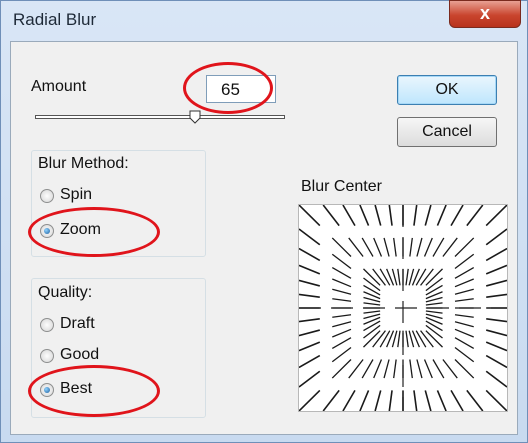 The width and height of the screenshot is (528, 443). Describe the element at coordinates (76, 194) in the screenshot. I see `radio-label: Spin` at that location.